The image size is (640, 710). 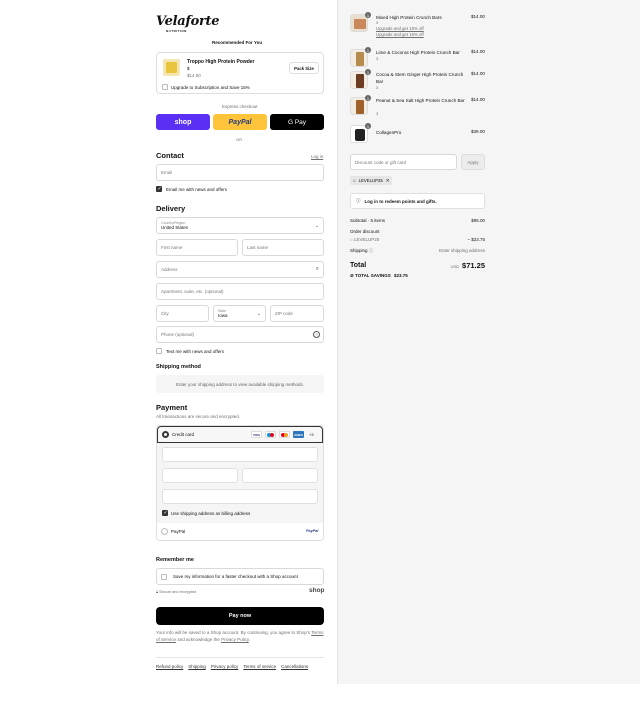 What do you see at coordinates (297, 313) in the screenshot?
I see `zip-field: ZIP code` at bounding box center [297, 313].